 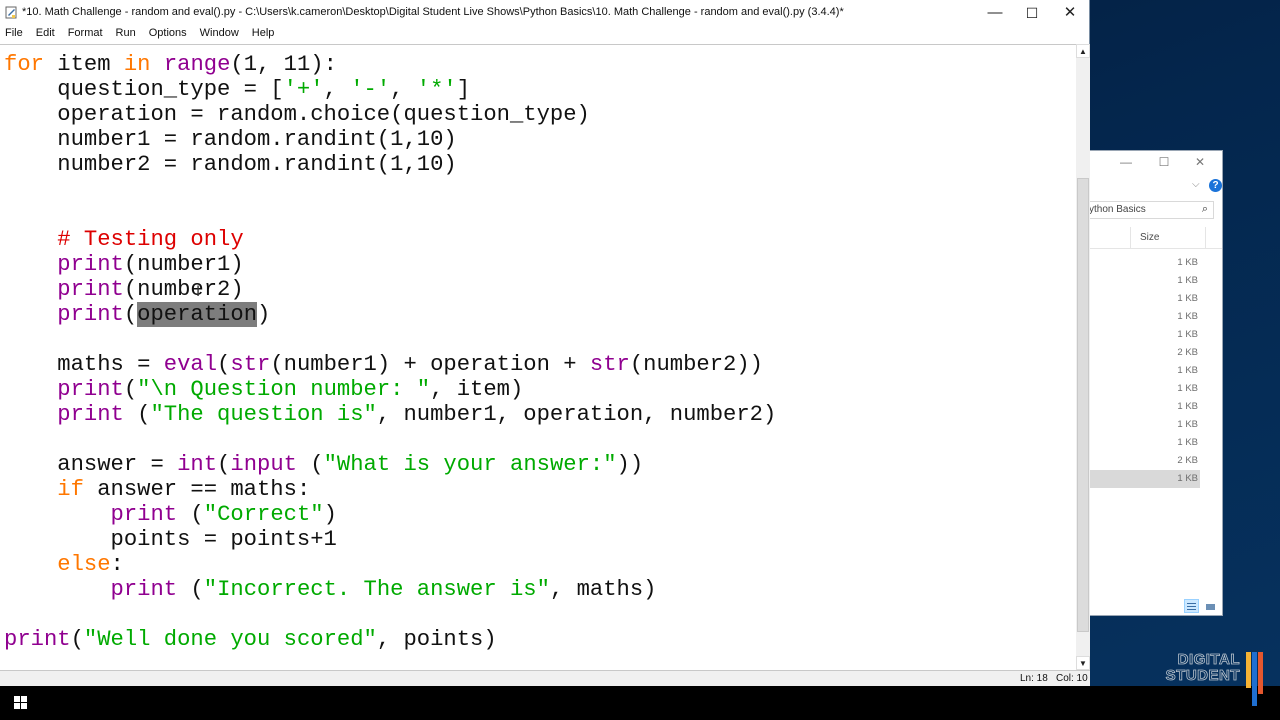 I want to click on code-line: operation = random.choice(question_type), so click(x=390, y=114).